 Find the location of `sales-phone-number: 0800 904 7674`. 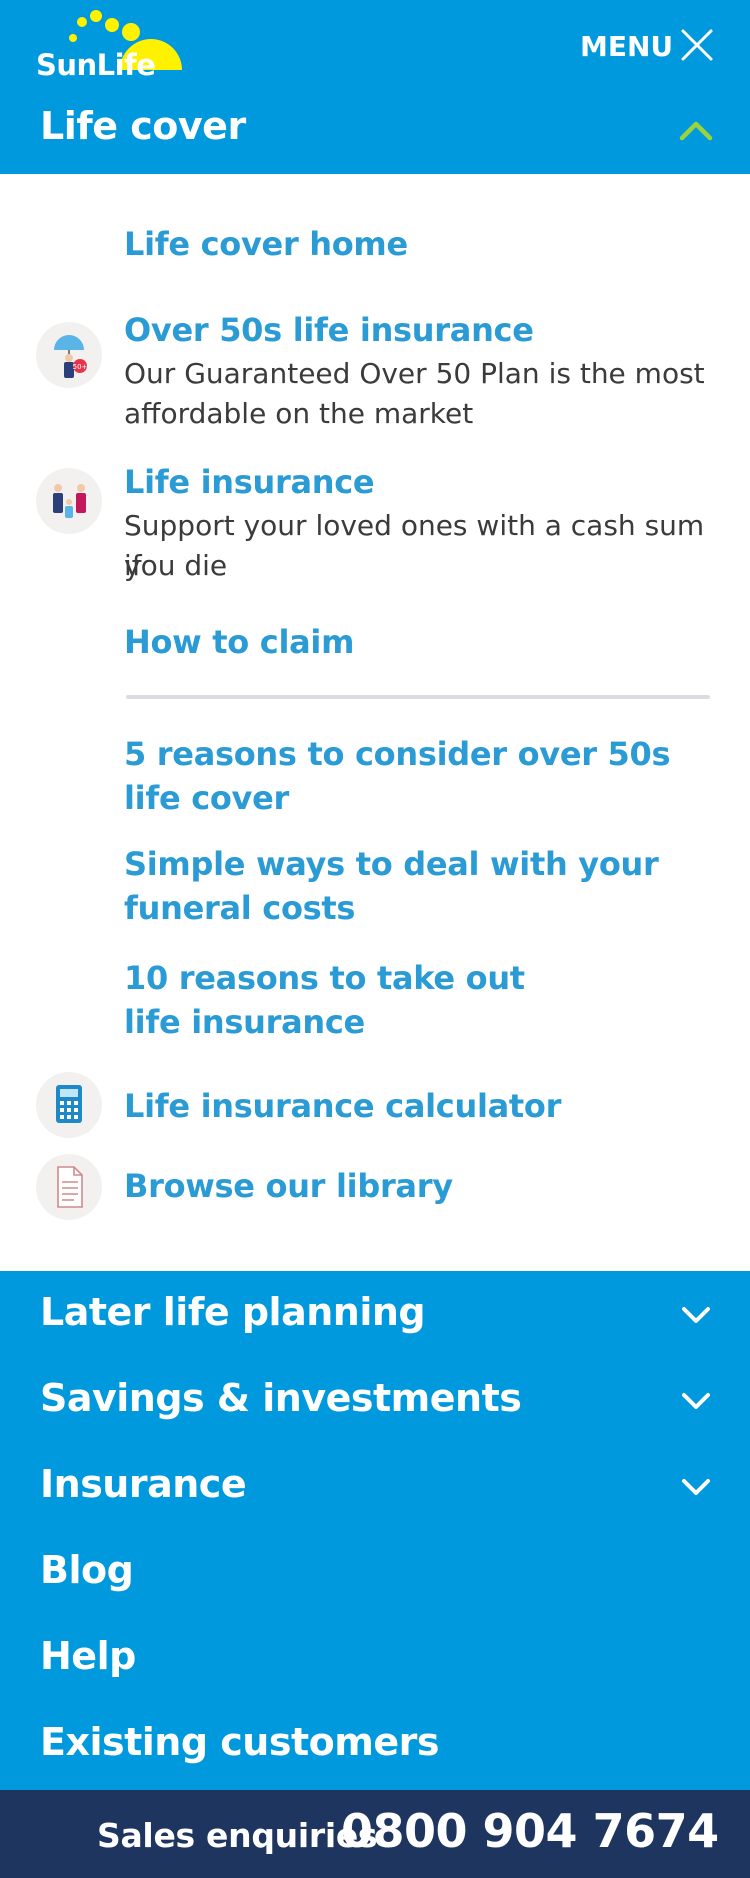

sales-phone-number: 0800 904 7674 is located at coordinates (530, 1831).